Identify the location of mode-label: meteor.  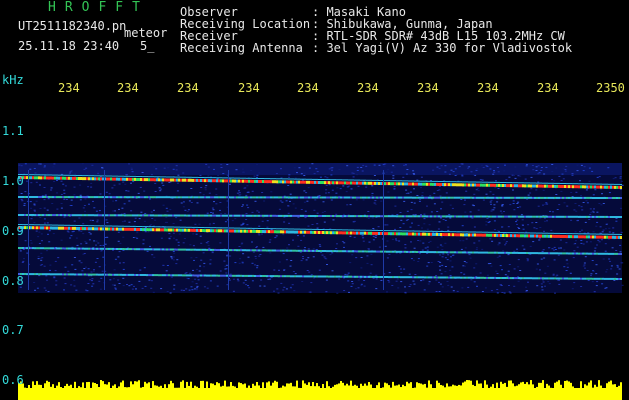
(146, 33).